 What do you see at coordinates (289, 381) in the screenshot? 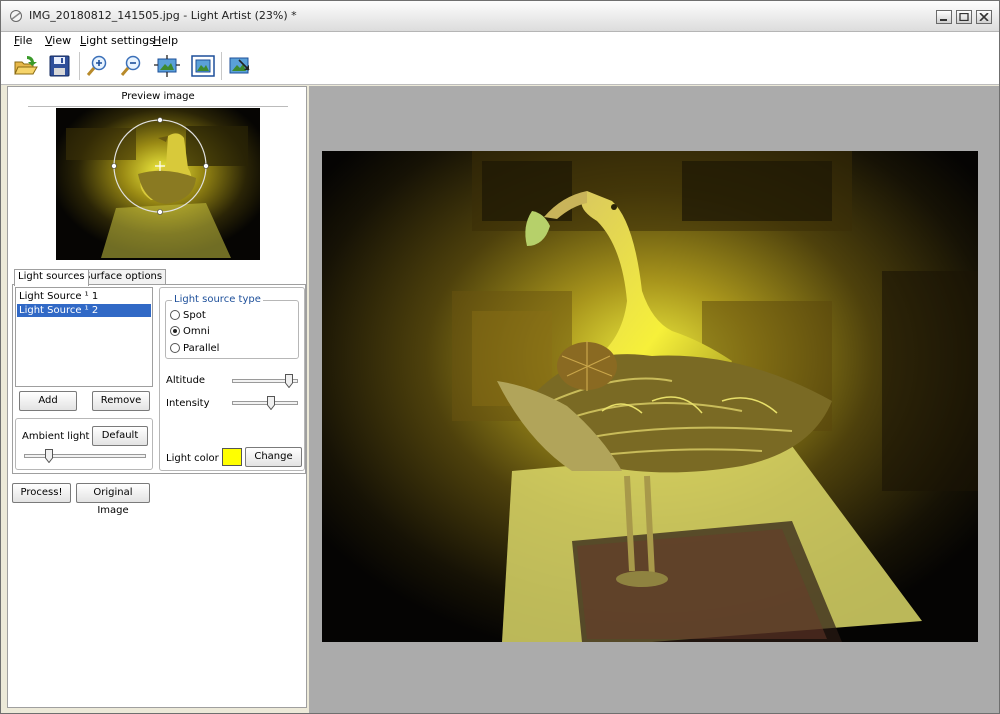
I see `altitude-slider-thumb` at bounding box center [289, 381].